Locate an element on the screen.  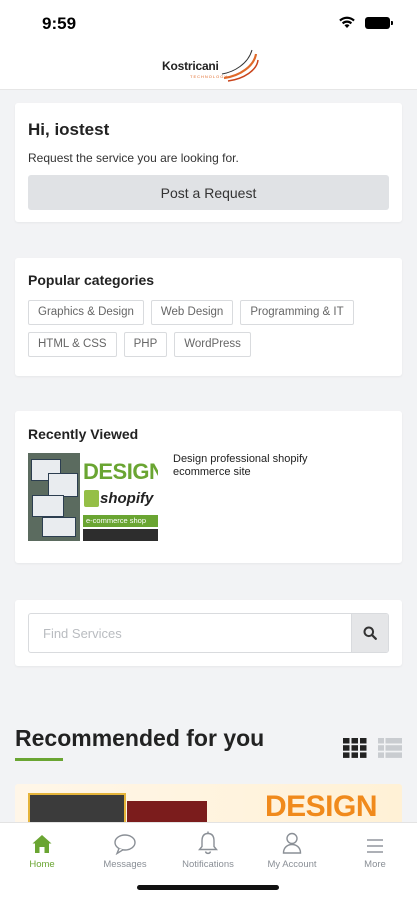
search-card is located at coordinates (208, 633).